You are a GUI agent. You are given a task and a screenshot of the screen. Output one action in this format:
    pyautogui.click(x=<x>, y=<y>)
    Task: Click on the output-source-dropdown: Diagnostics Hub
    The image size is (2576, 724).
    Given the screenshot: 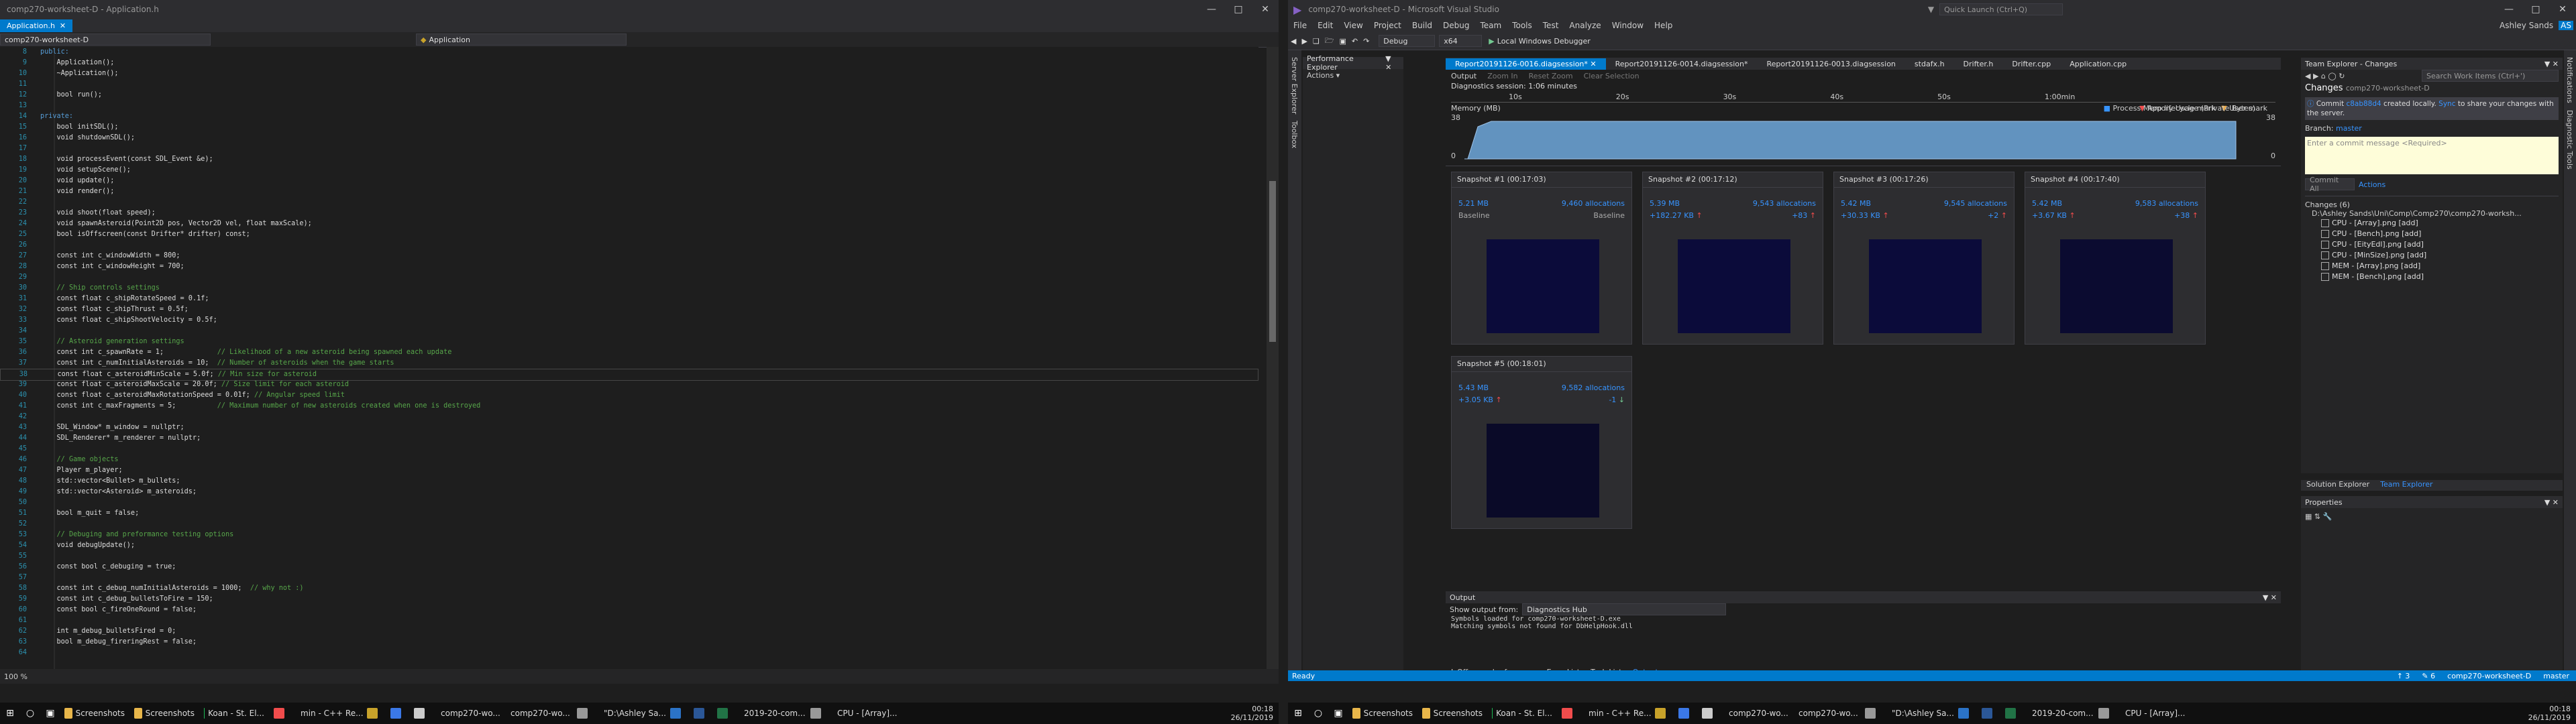 What is the action you would take?
    pyautogui.click(x=1624, y=609)
    